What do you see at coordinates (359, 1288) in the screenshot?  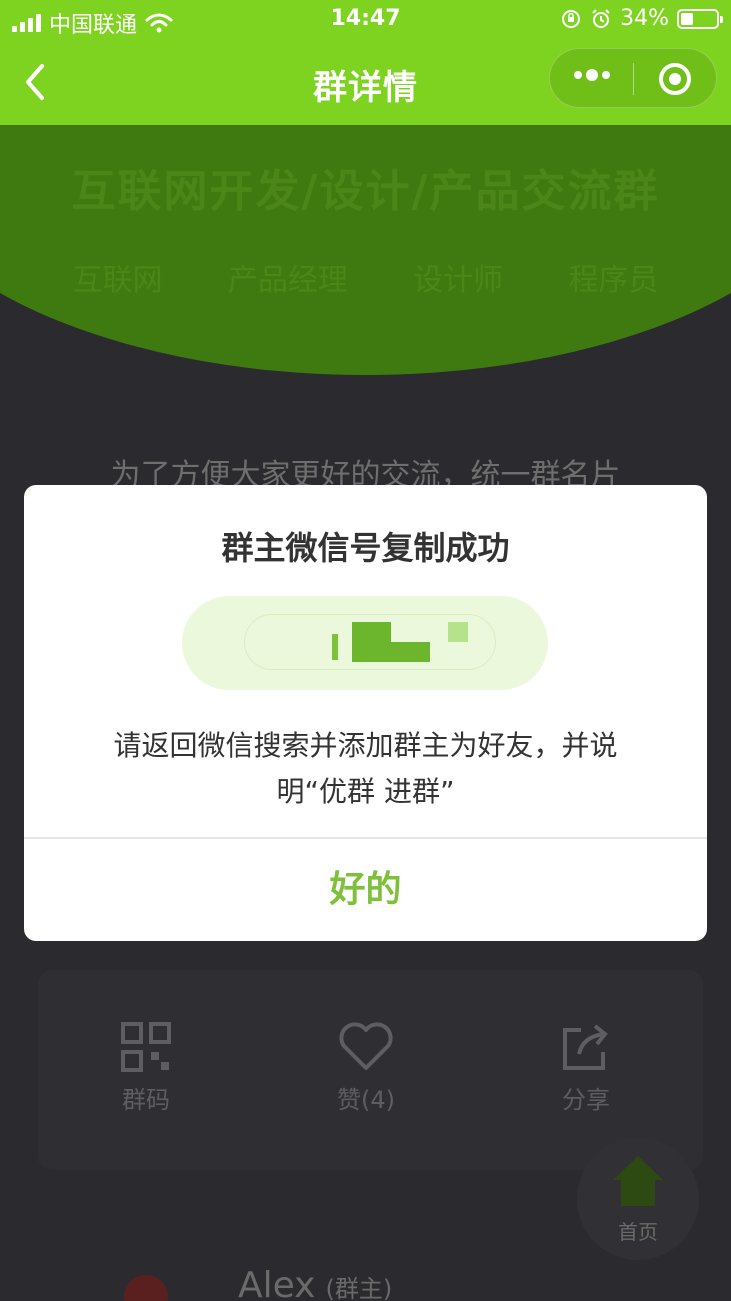 I see `owner-role: (群主)` at bounding box center [359, 1288].